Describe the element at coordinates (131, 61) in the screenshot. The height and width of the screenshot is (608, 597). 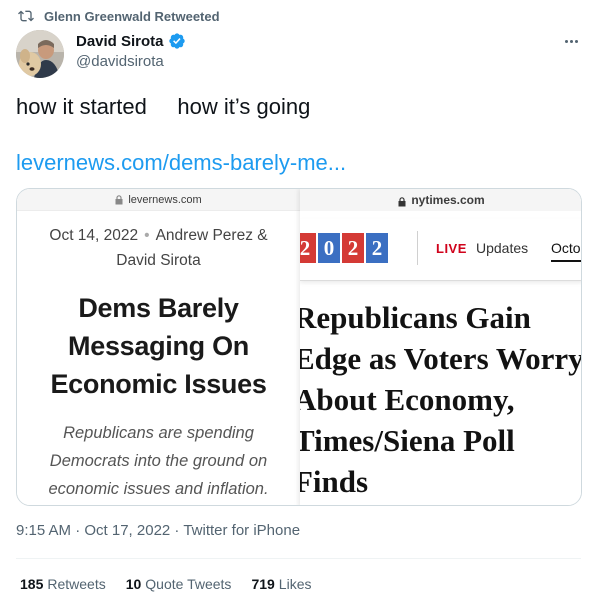
I see `author-handle: @davidsirota` at that location.